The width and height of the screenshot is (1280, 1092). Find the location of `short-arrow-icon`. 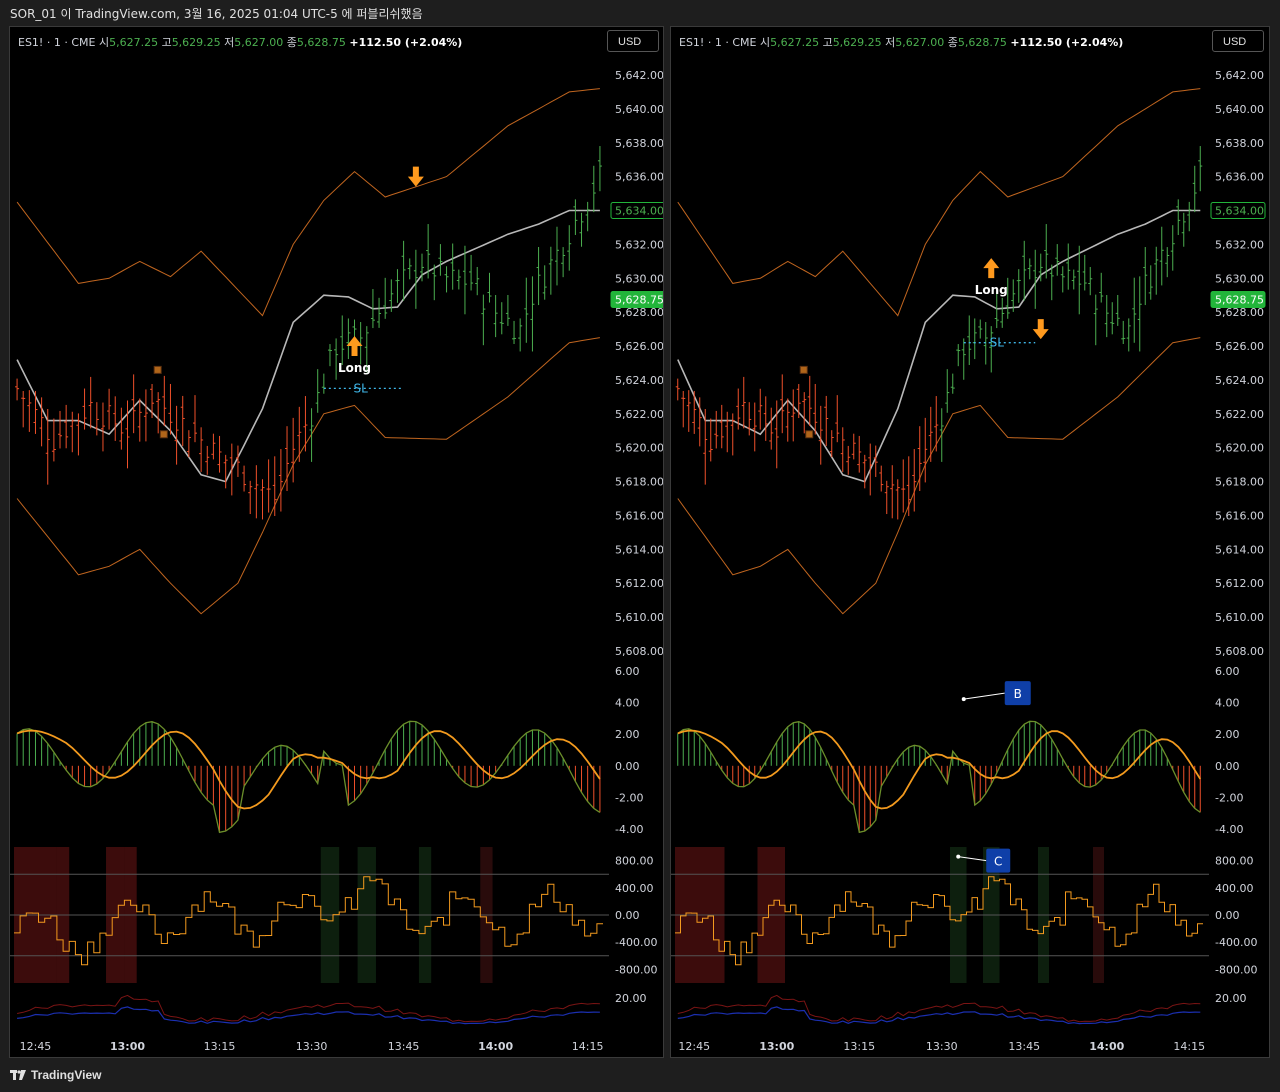

short-arrow-icon is located at coordinates (1040, 329).